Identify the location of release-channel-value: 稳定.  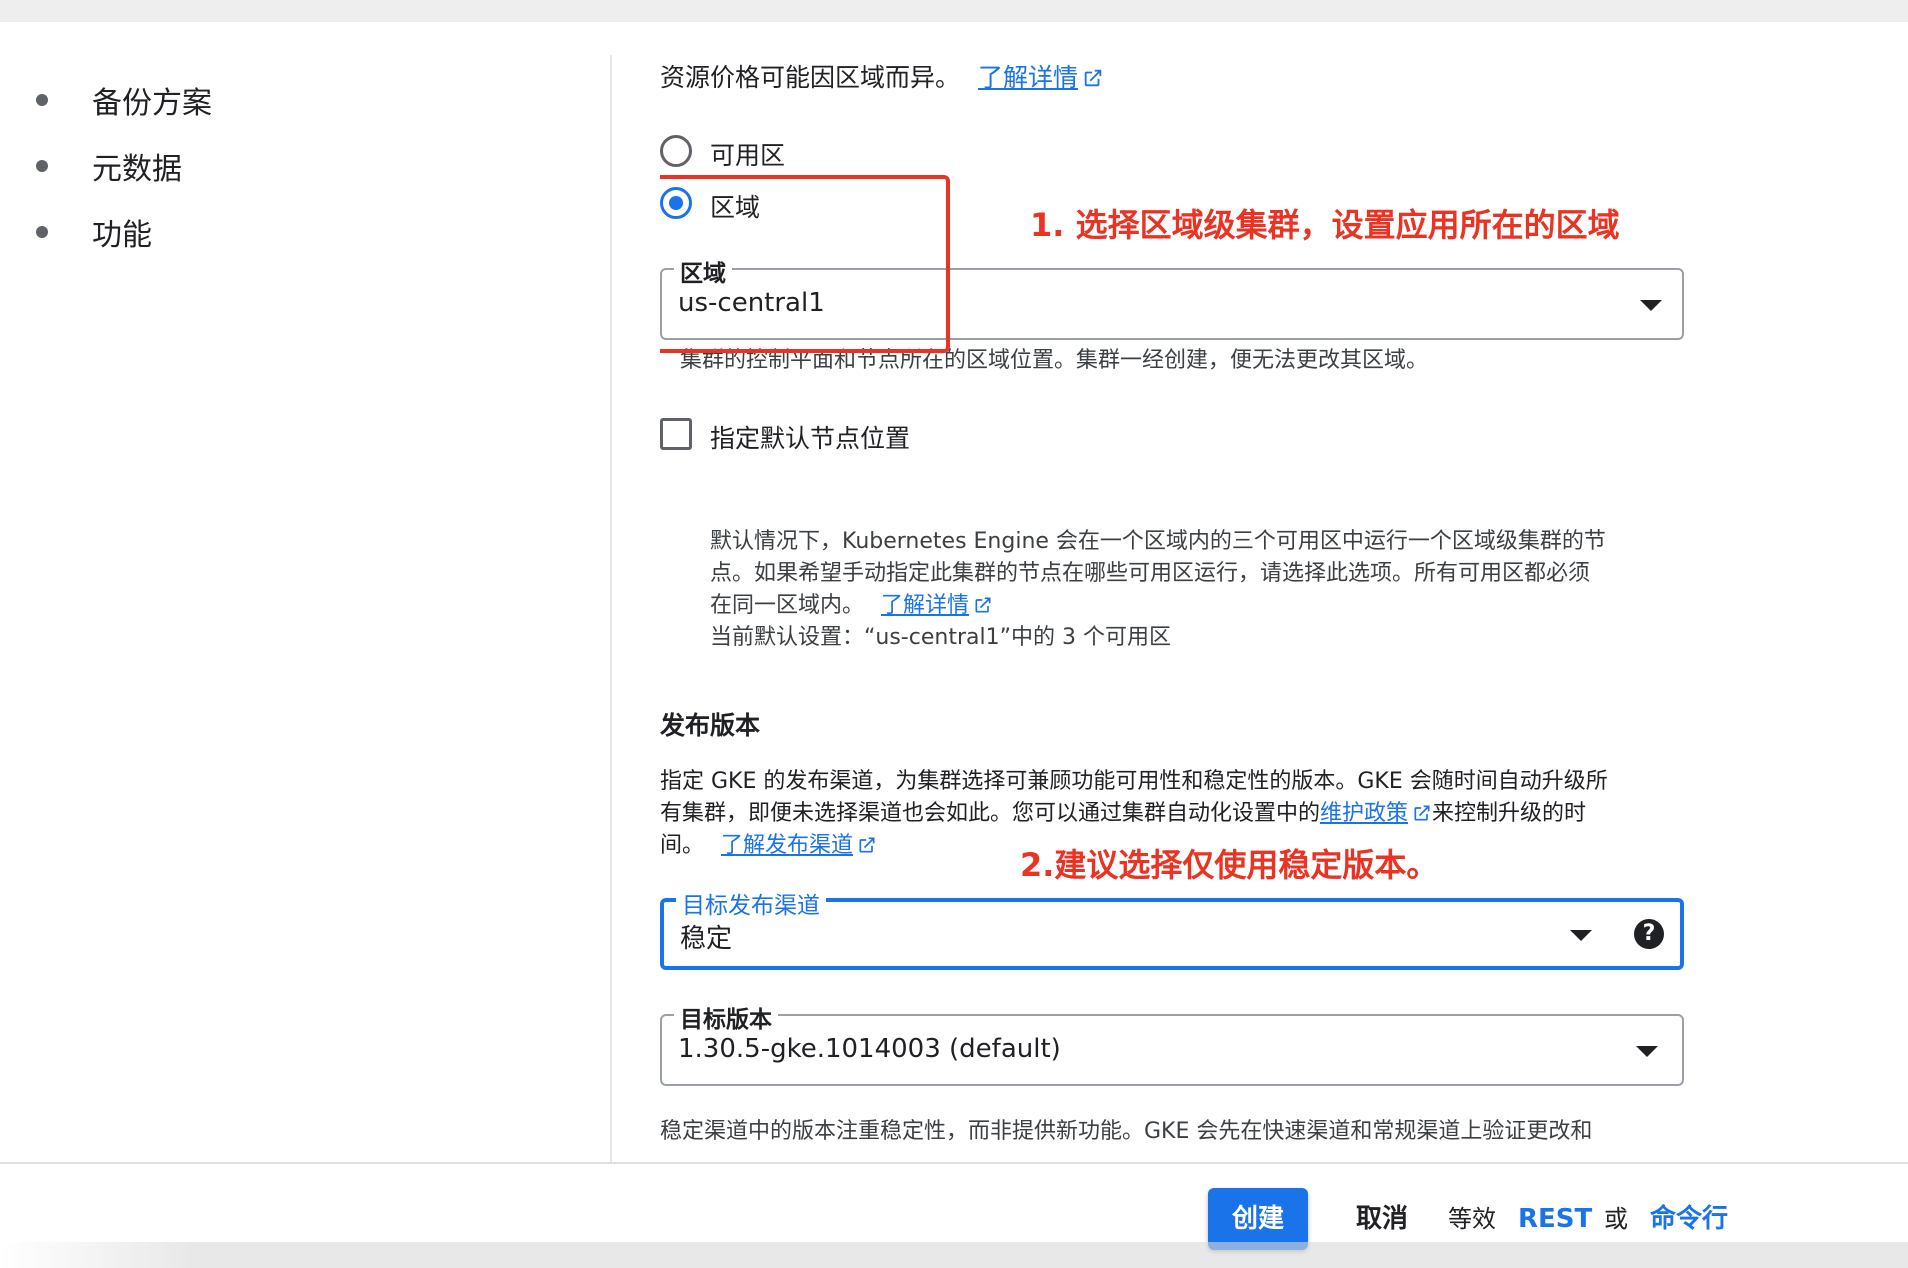
(706, 939).